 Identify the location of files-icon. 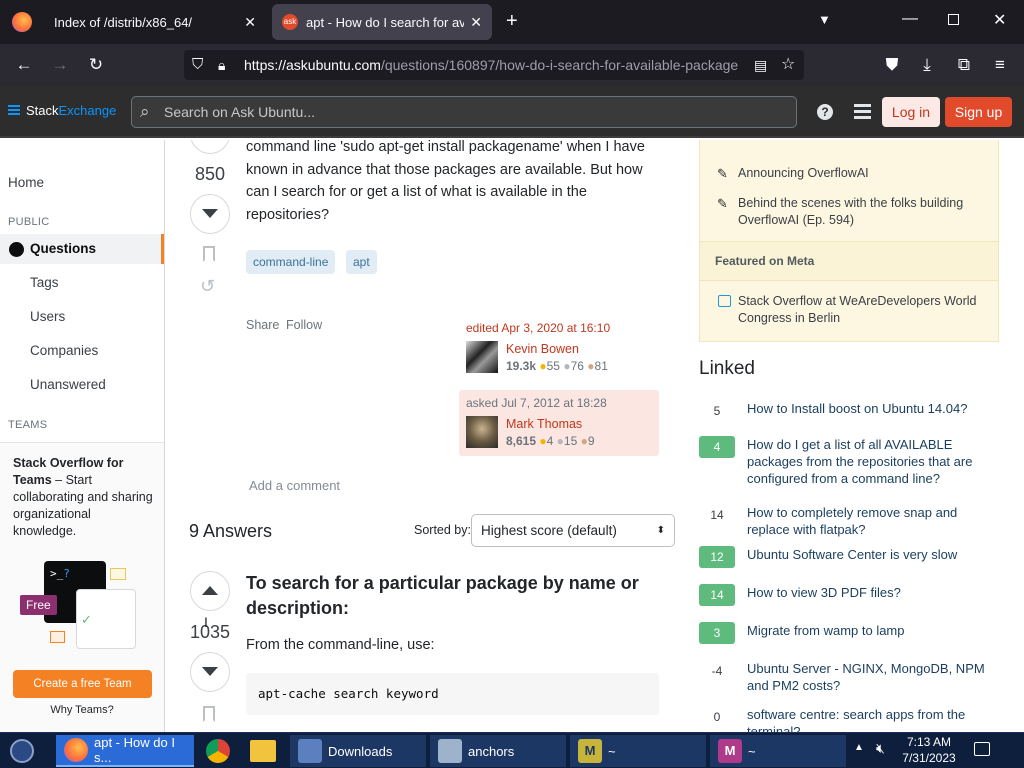
(263, 751).